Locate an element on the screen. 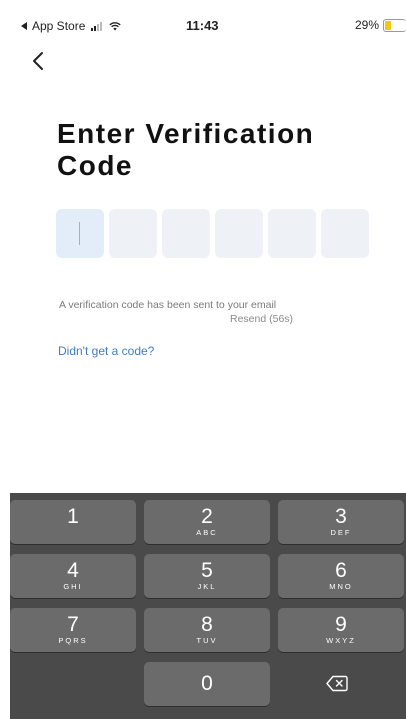 The height and width of the screenshot is (719, 406). key-number: 4 is located at coordinates (73, 570).